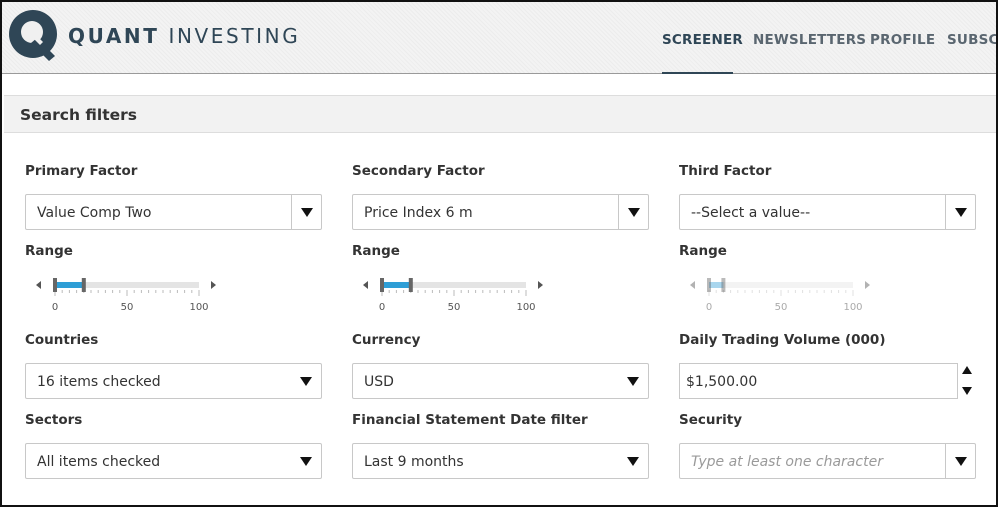 This screenshot has width=998, height=507. I want to click on slider-track, so click(781, 285).